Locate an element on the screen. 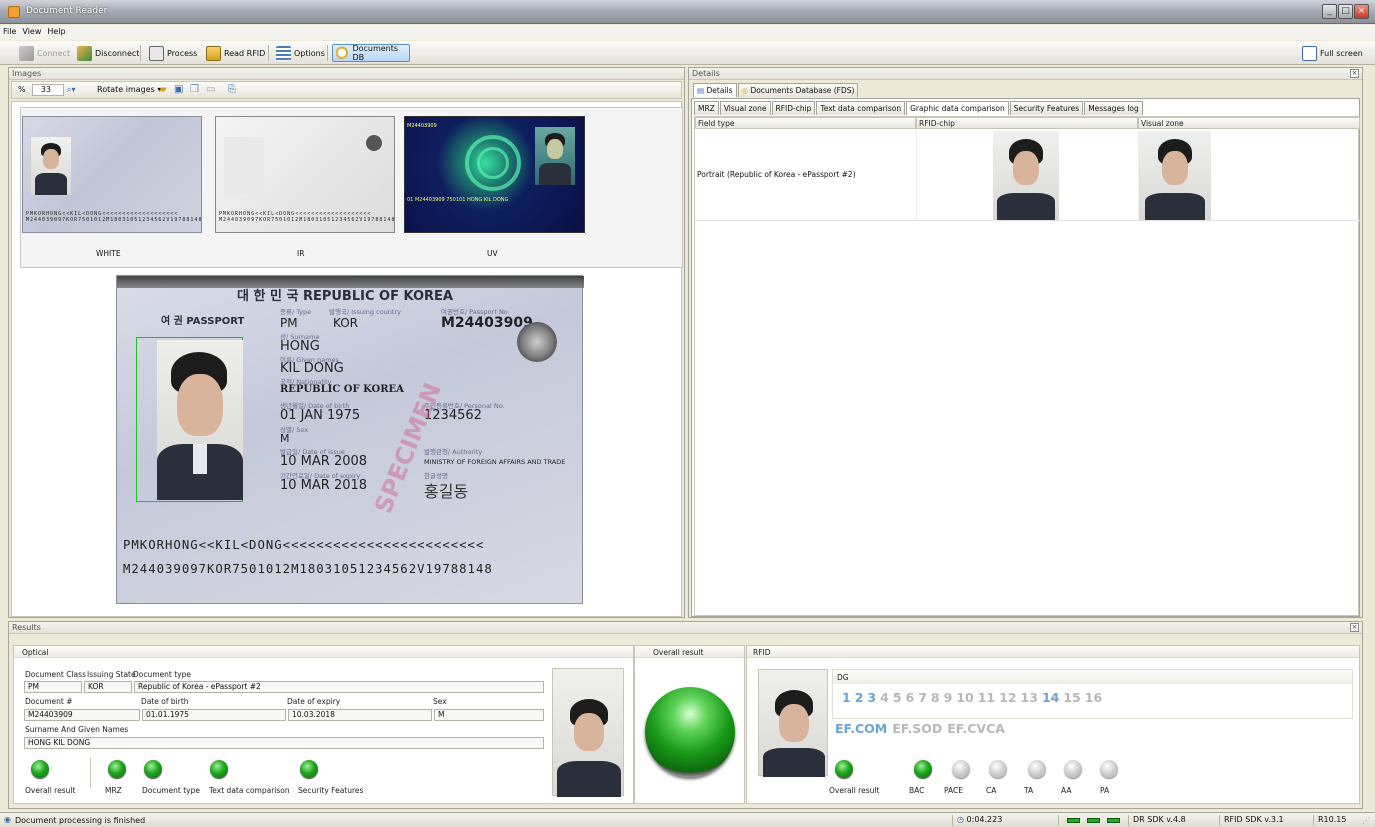 The width and height of the screenshot is (1375, 827). label-rfid-aa: AA is located at coordinates (1066, 790).